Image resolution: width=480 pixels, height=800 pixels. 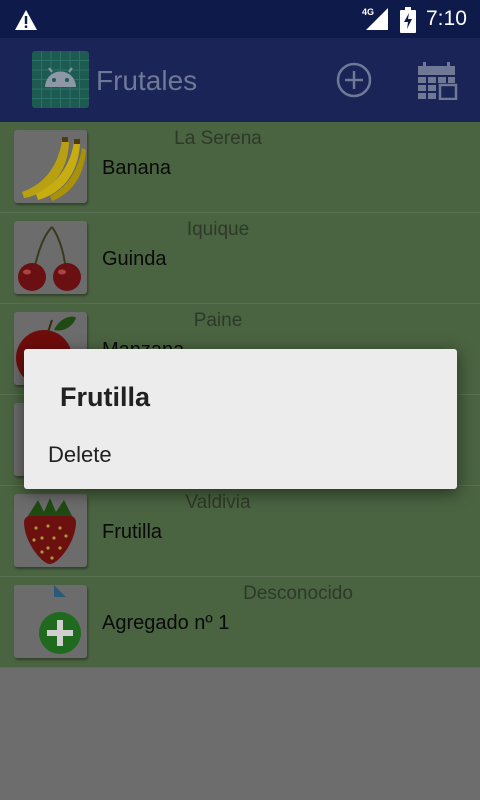 What do you see at coordinates (438, 81) in the screenshot?
I see `calendar-icon` at bounding box center [438, 81].